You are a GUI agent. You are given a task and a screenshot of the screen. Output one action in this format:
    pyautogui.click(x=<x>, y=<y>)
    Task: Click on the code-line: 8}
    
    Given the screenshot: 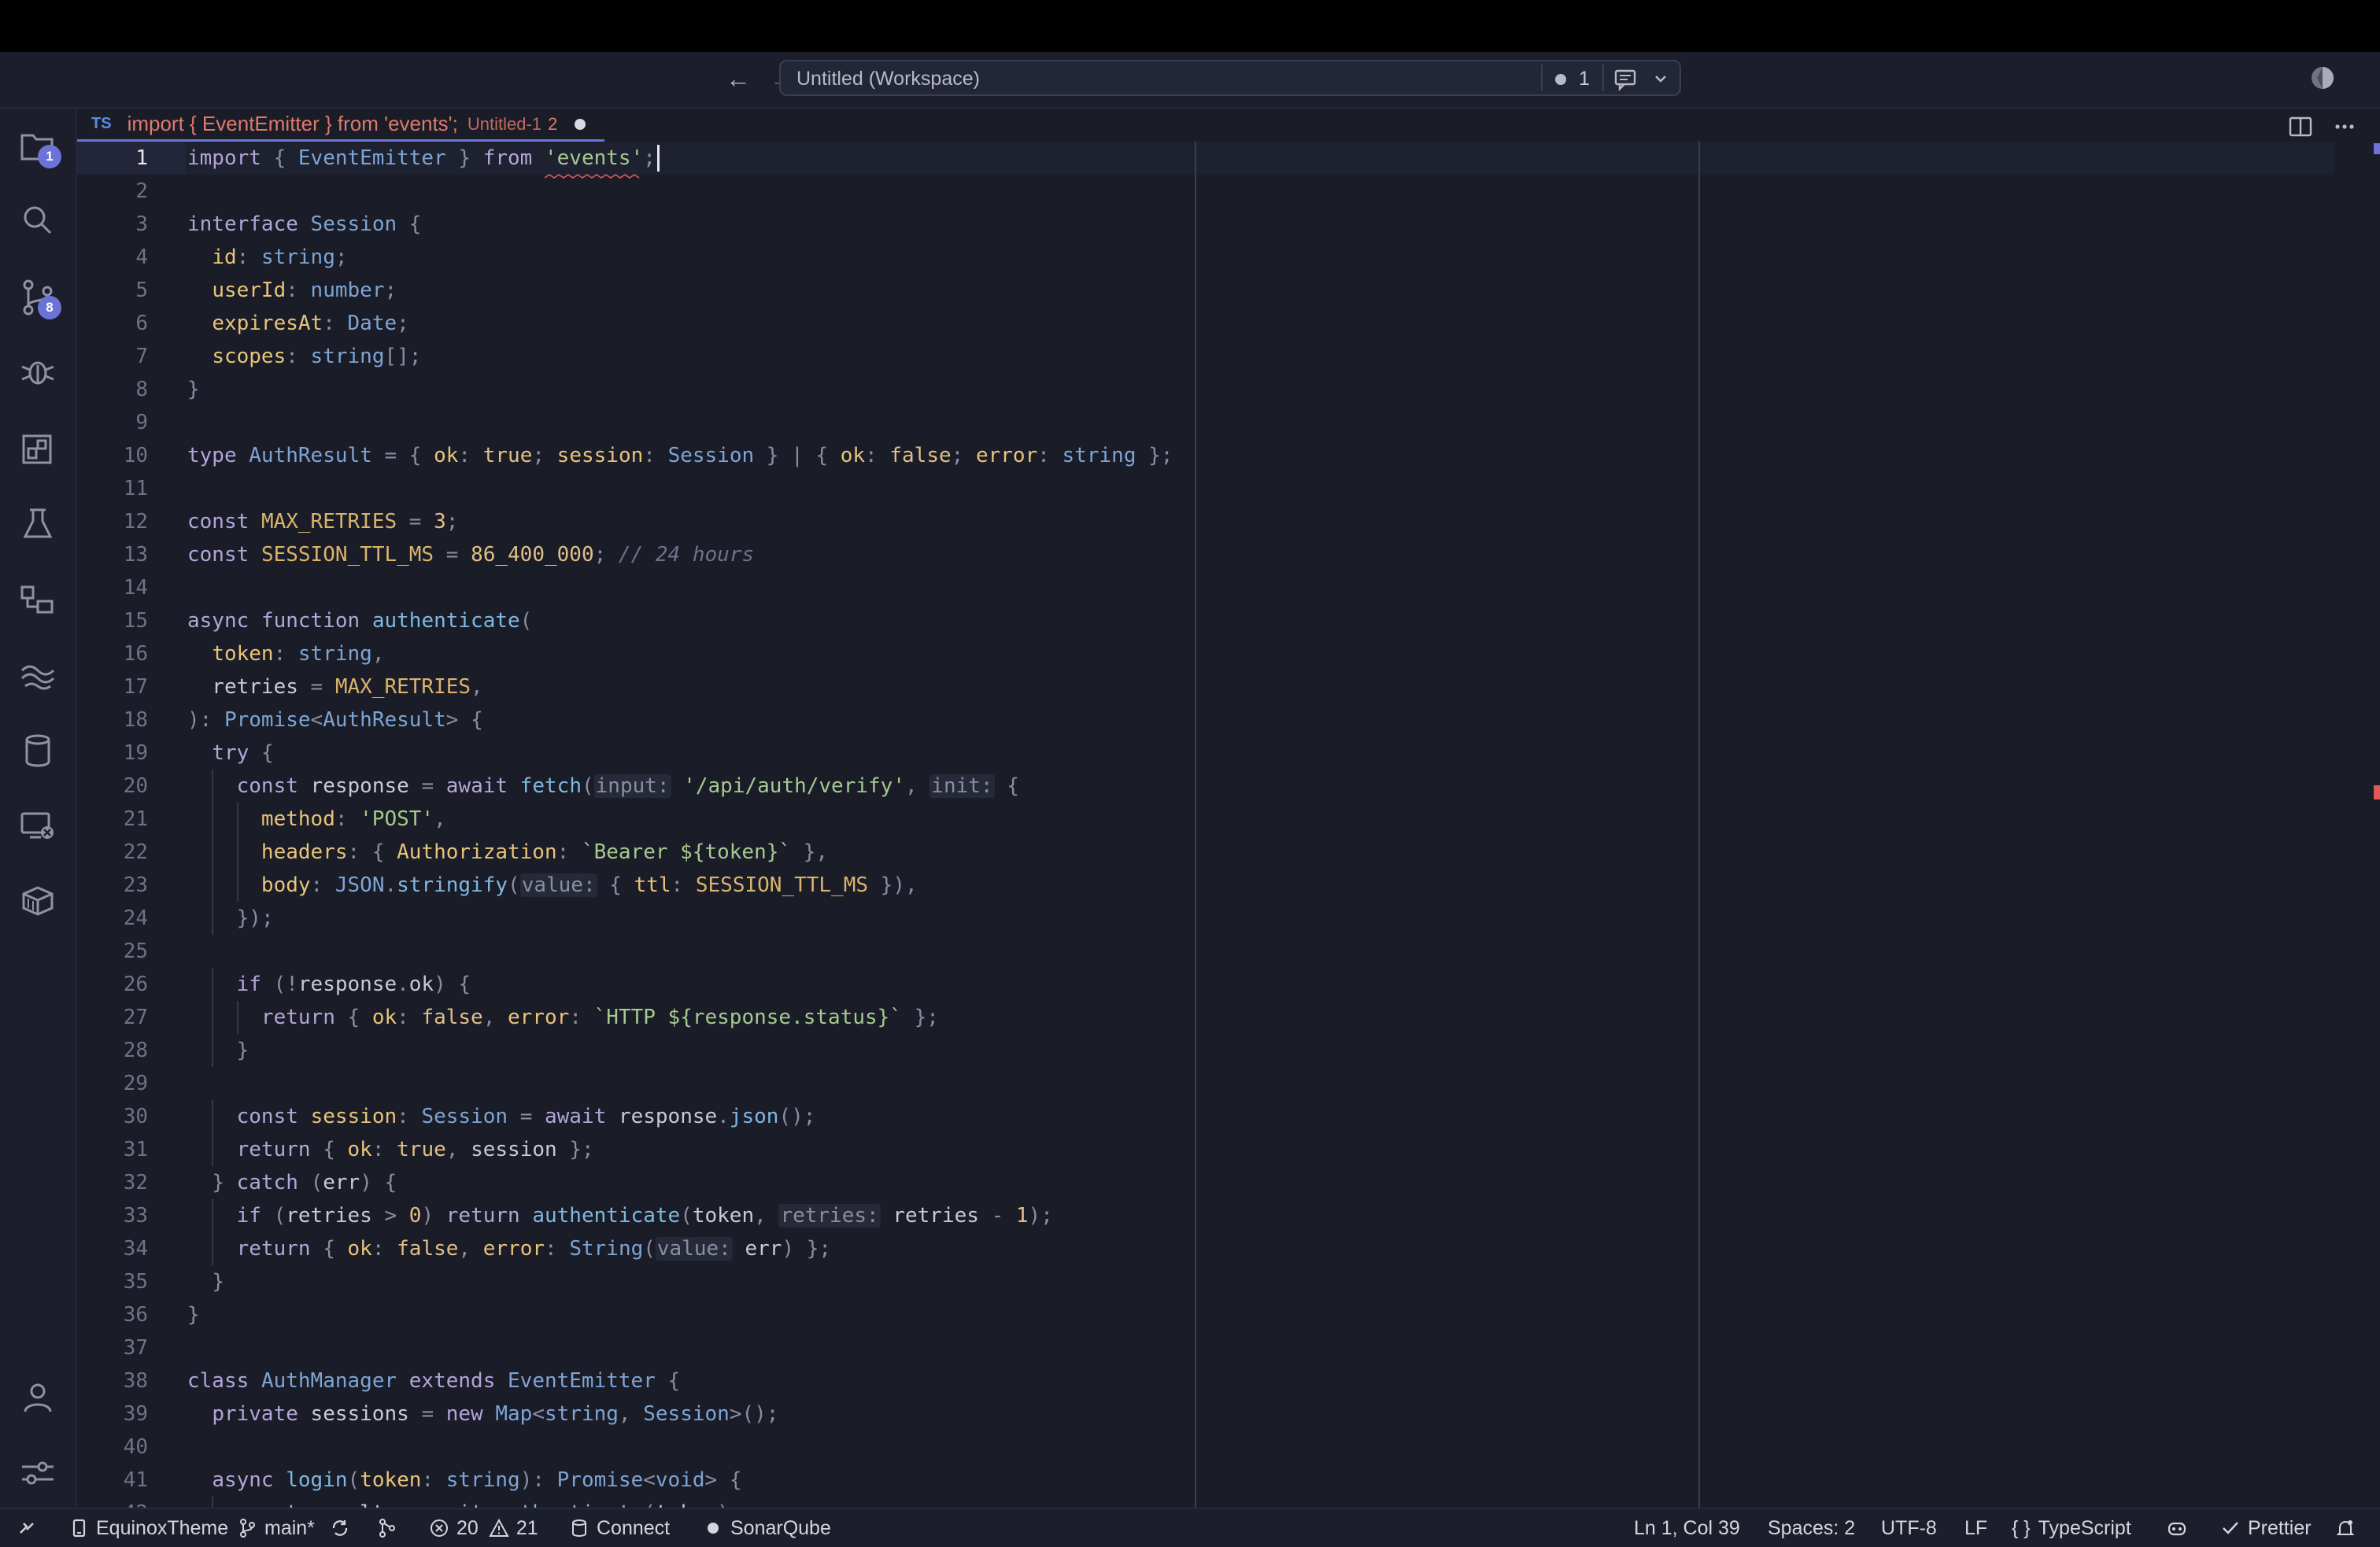 What is the action you would take?
    pyautogui.click(x=1205, y=389)
    